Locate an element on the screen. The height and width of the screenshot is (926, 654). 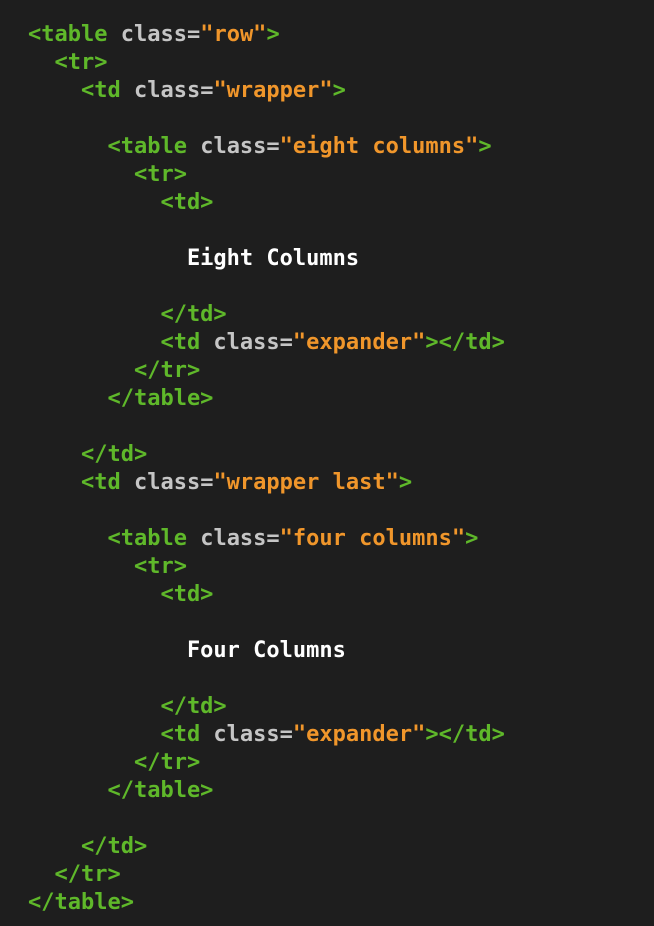
code-line: <table class="row"> is located at coordinates (341, 35).